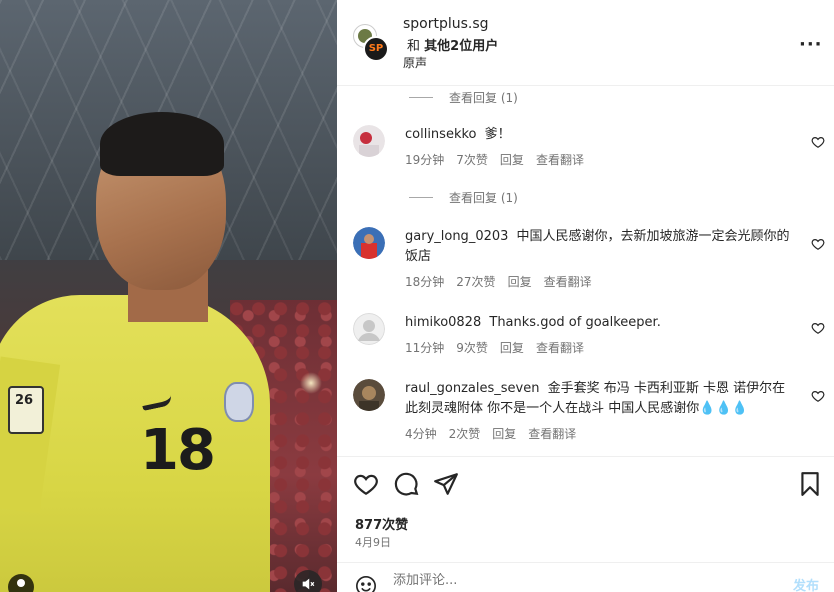 The height and width of the screenshot is (592, 834). I want to click on comment-input, so click(568, 580).